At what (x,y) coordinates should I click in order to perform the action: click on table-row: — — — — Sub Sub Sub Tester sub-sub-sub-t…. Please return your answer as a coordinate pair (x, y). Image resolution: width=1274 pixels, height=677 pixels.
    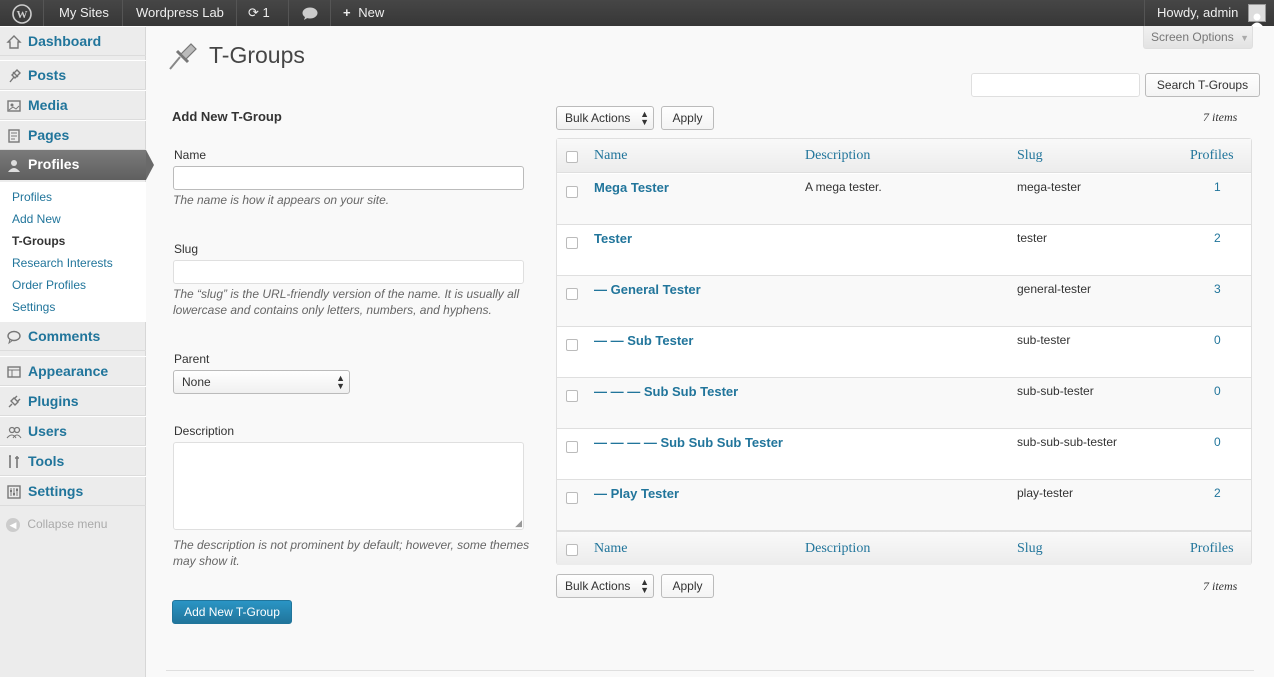
    Looking at the image, I should click on (904, 454).